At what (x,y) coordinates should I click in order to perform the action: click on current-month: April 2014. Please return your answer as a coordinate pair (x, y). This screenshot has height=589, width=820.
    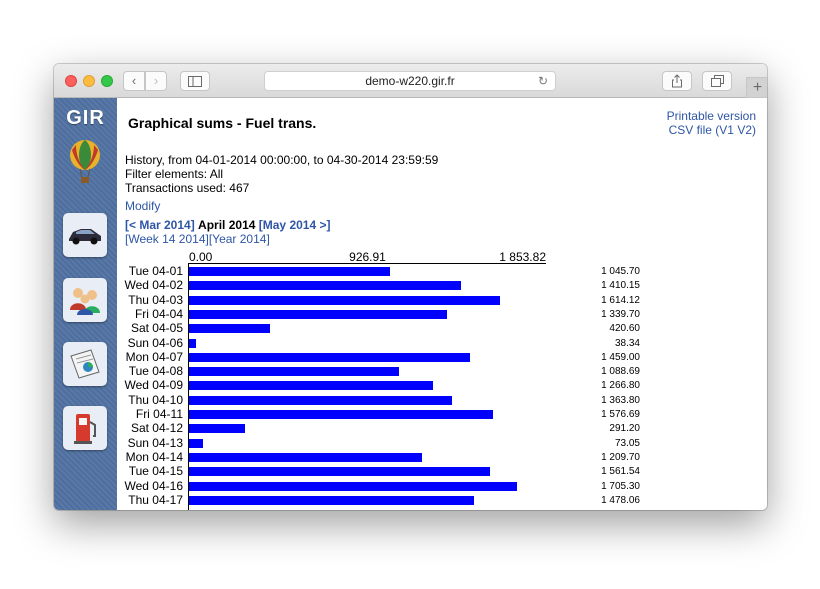
    Looking at the image, I should click on (227, 225).